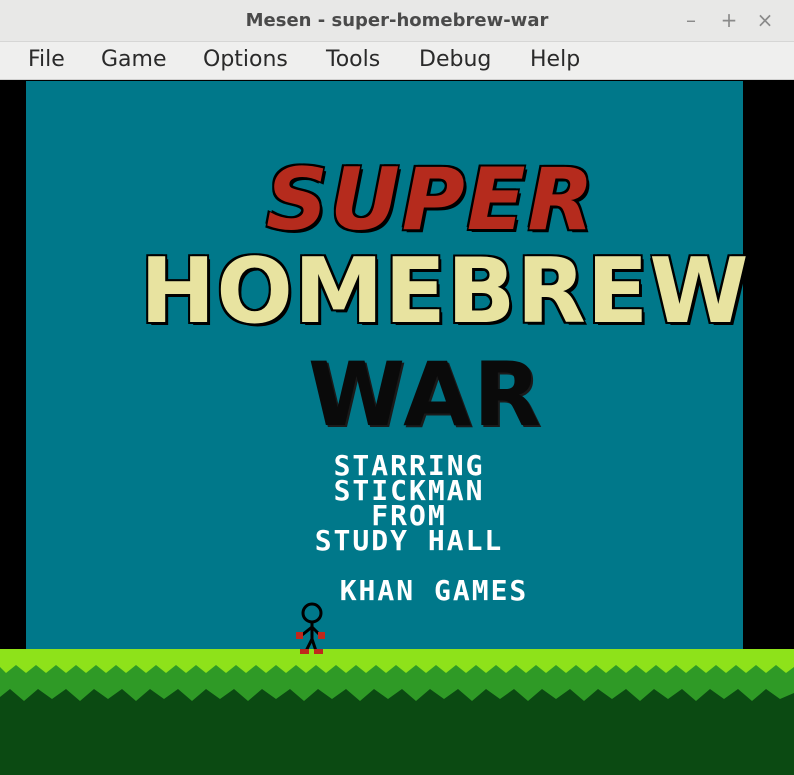  Describe the element at coordinates (691, 20) in the screenshot. I see `minimize-icon: –` at that location.